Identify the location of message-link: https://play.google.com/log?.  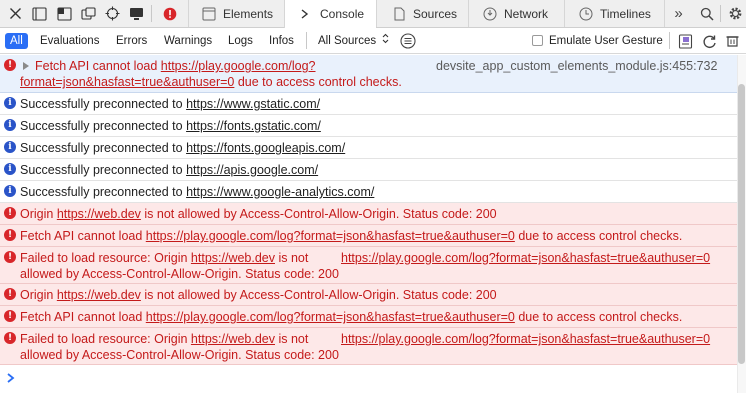
(238, 66).